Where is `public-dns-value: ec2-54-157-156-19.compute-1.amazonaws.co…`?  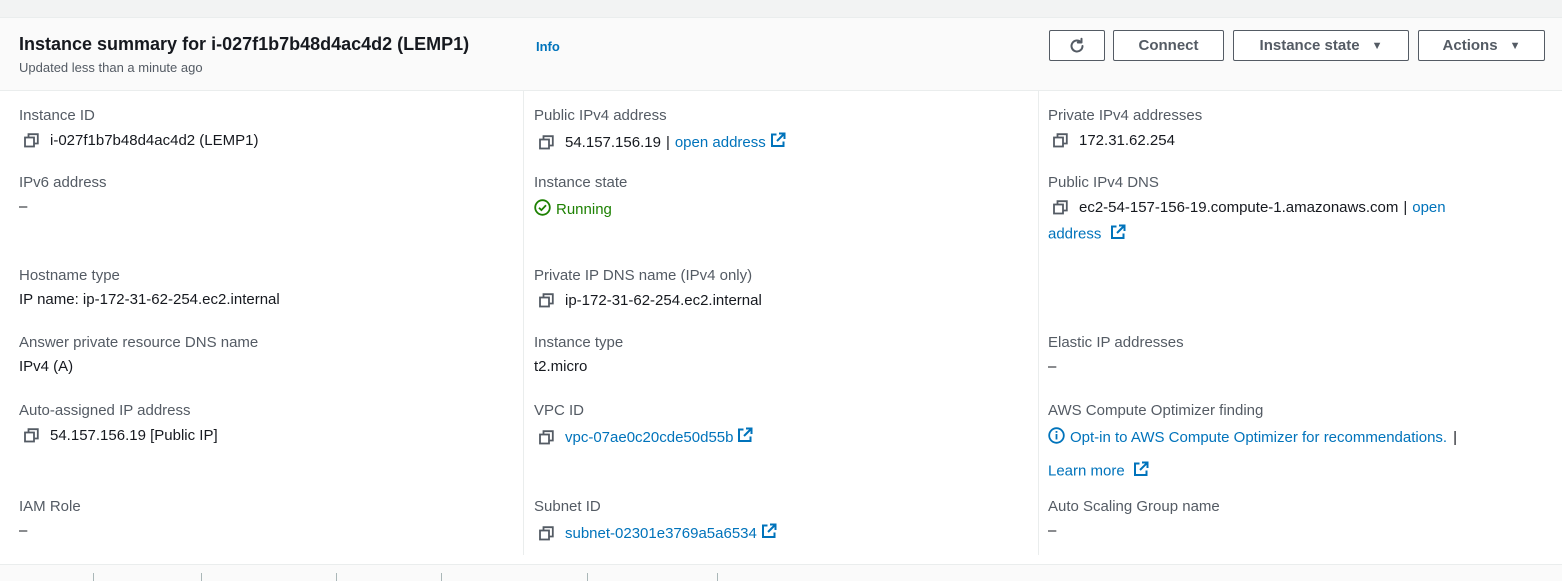 public-dns-value: ec2-54-157-156-19.compute-1.amazonaws.co… is located at coordinates (1239, 207).